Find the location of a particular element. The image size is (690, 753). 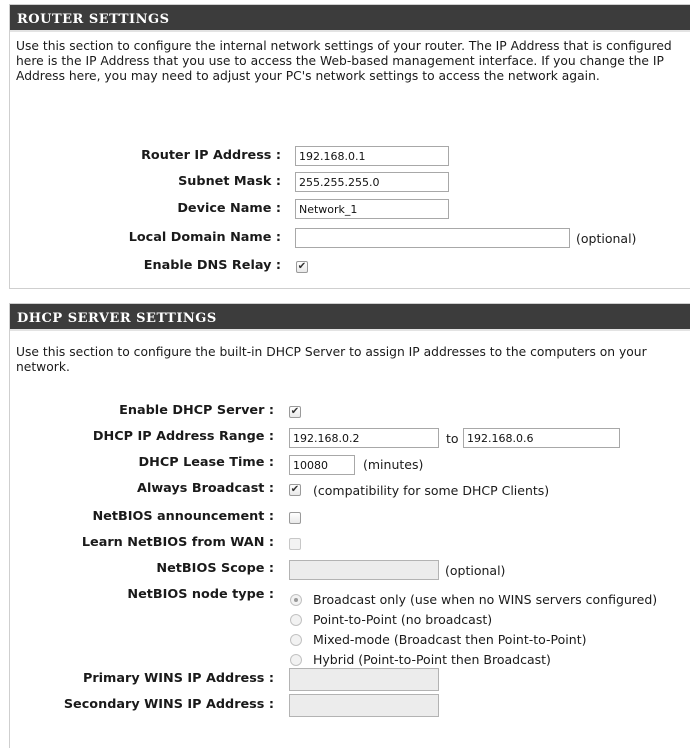

node-type-p2p-label: Point-to-Point (no broadcast) is located at coordinates (403, 619).